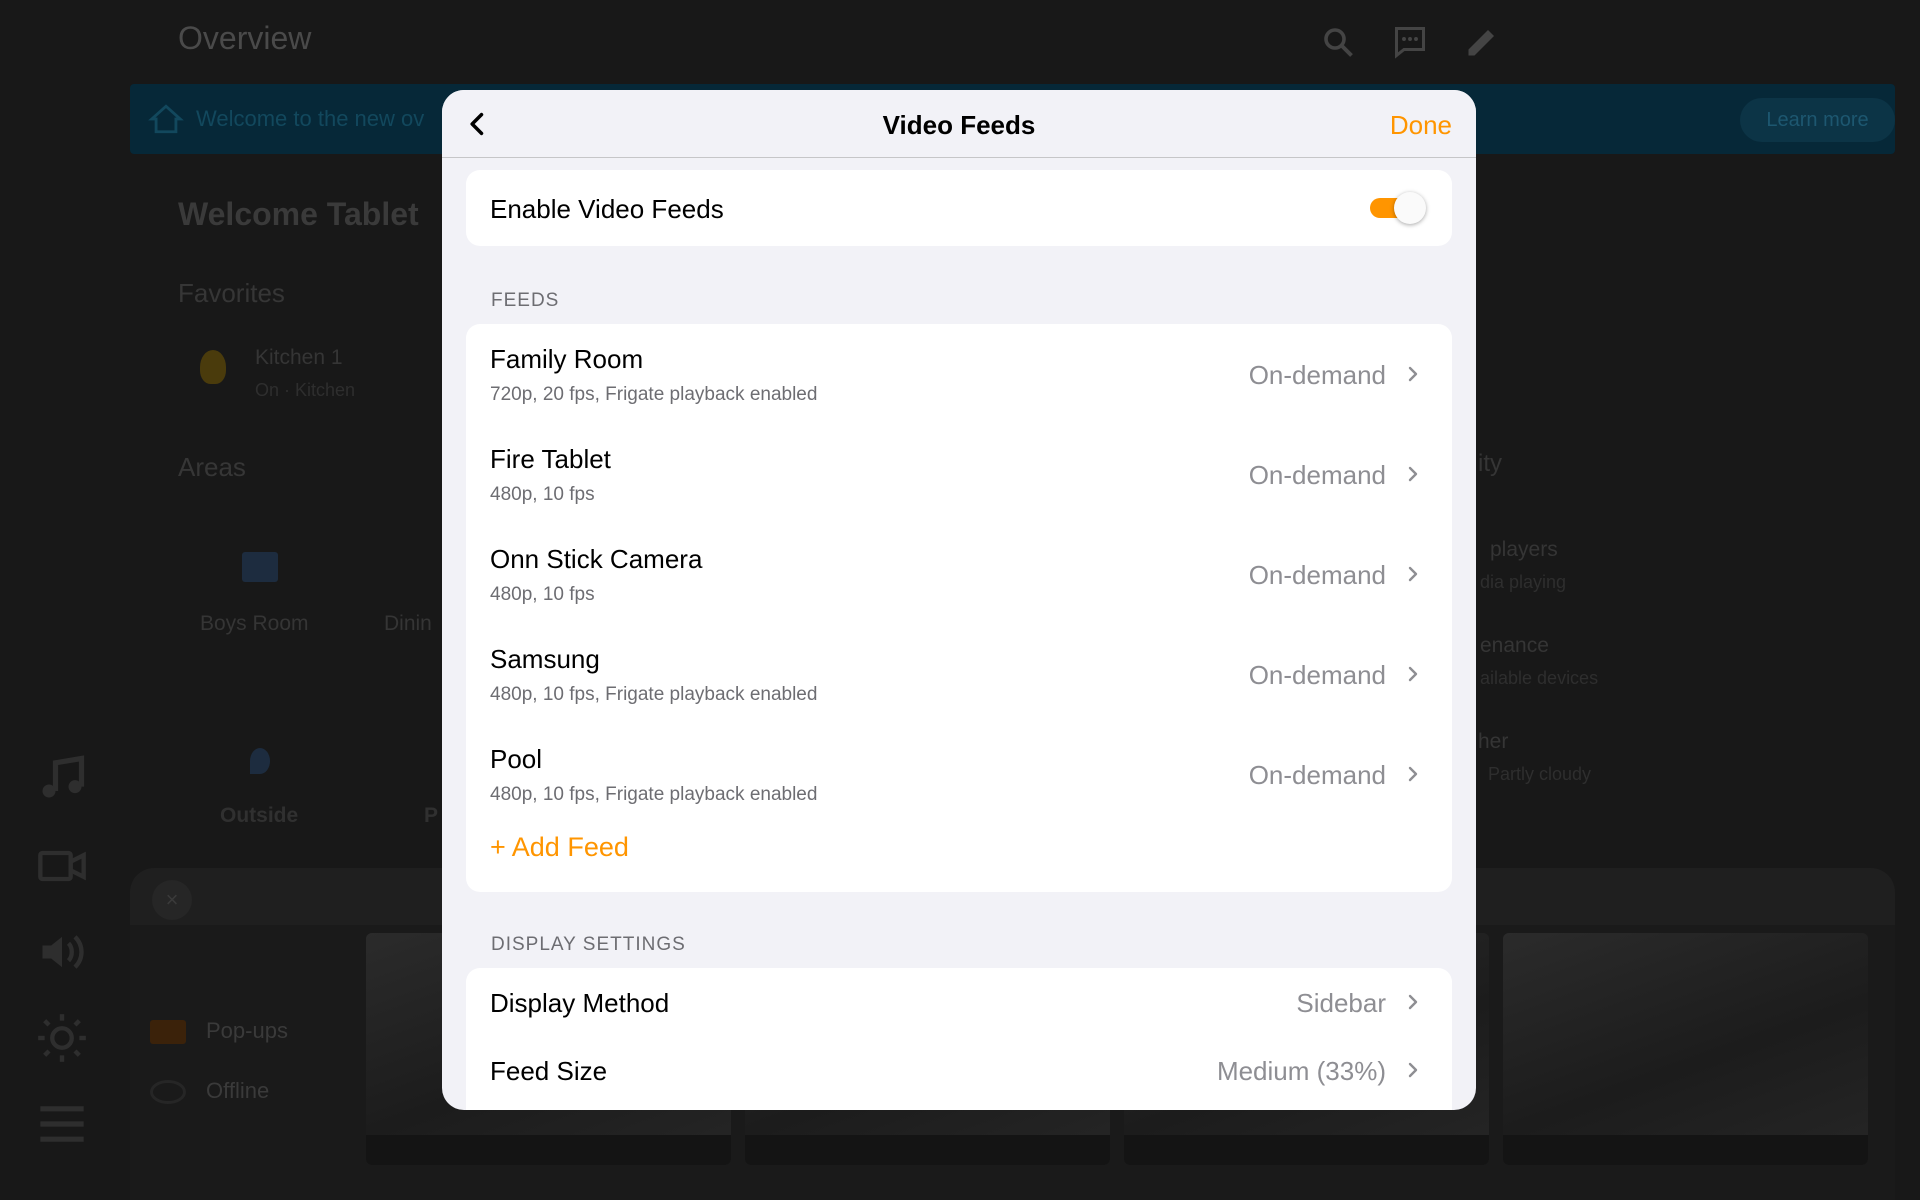 Image resolution: width=1920 pixels, height=1200 pixels. I want to click on learn-more-button: Learn more, so click(1817, 120).